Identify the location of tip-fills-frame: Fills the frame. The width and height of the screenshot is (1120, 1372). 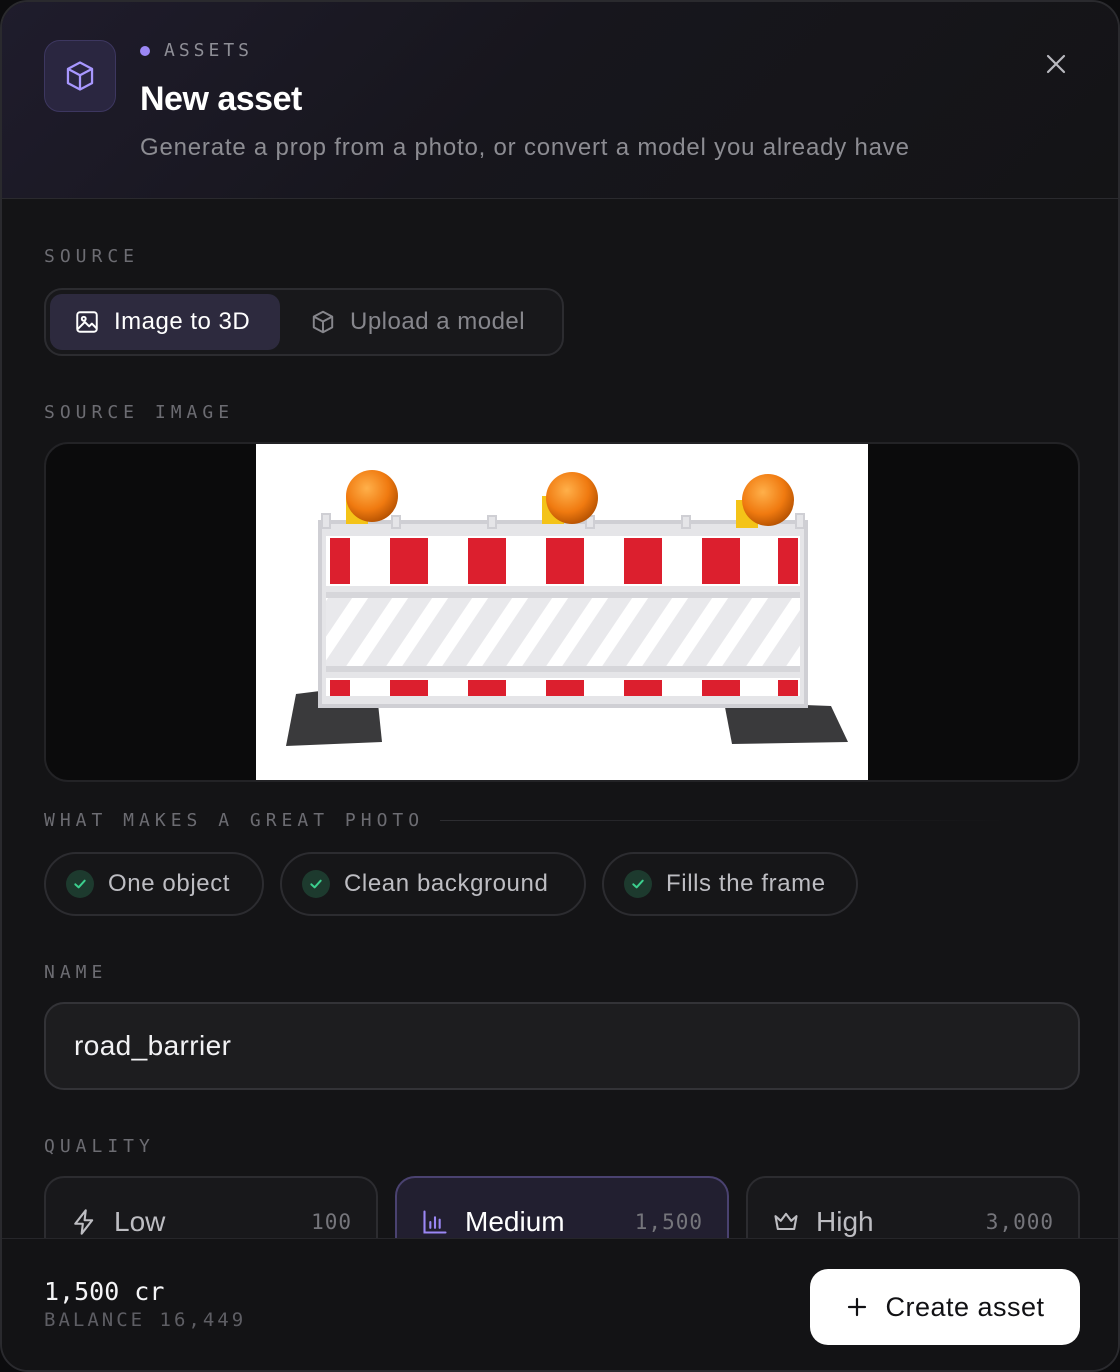
(730, 884).